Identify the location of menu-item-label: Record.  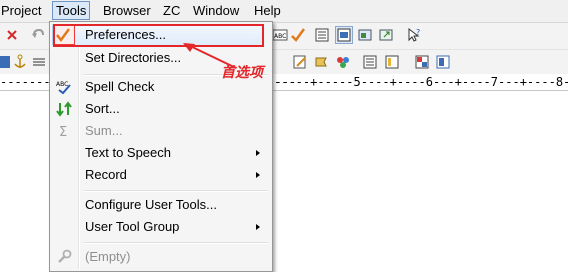
(106, 174).